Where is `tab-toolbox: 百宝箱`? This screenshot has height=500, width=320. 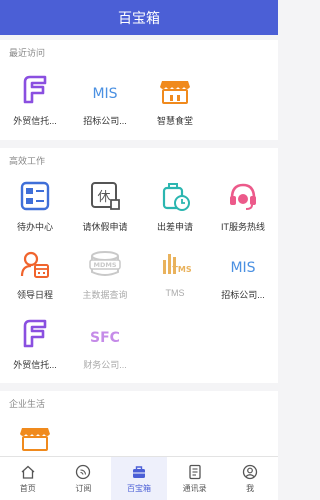 tab-toolbox: 百宝箱 is located at coordinates (139, 478).